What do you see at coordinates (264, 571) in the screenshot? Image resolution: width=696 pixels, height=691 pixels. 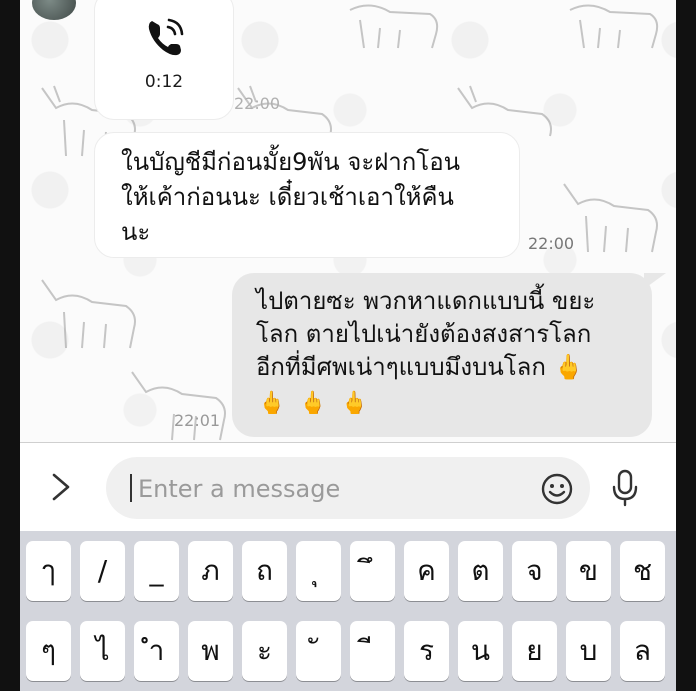 I see `key: ถ` at bounding box center [264, 571].